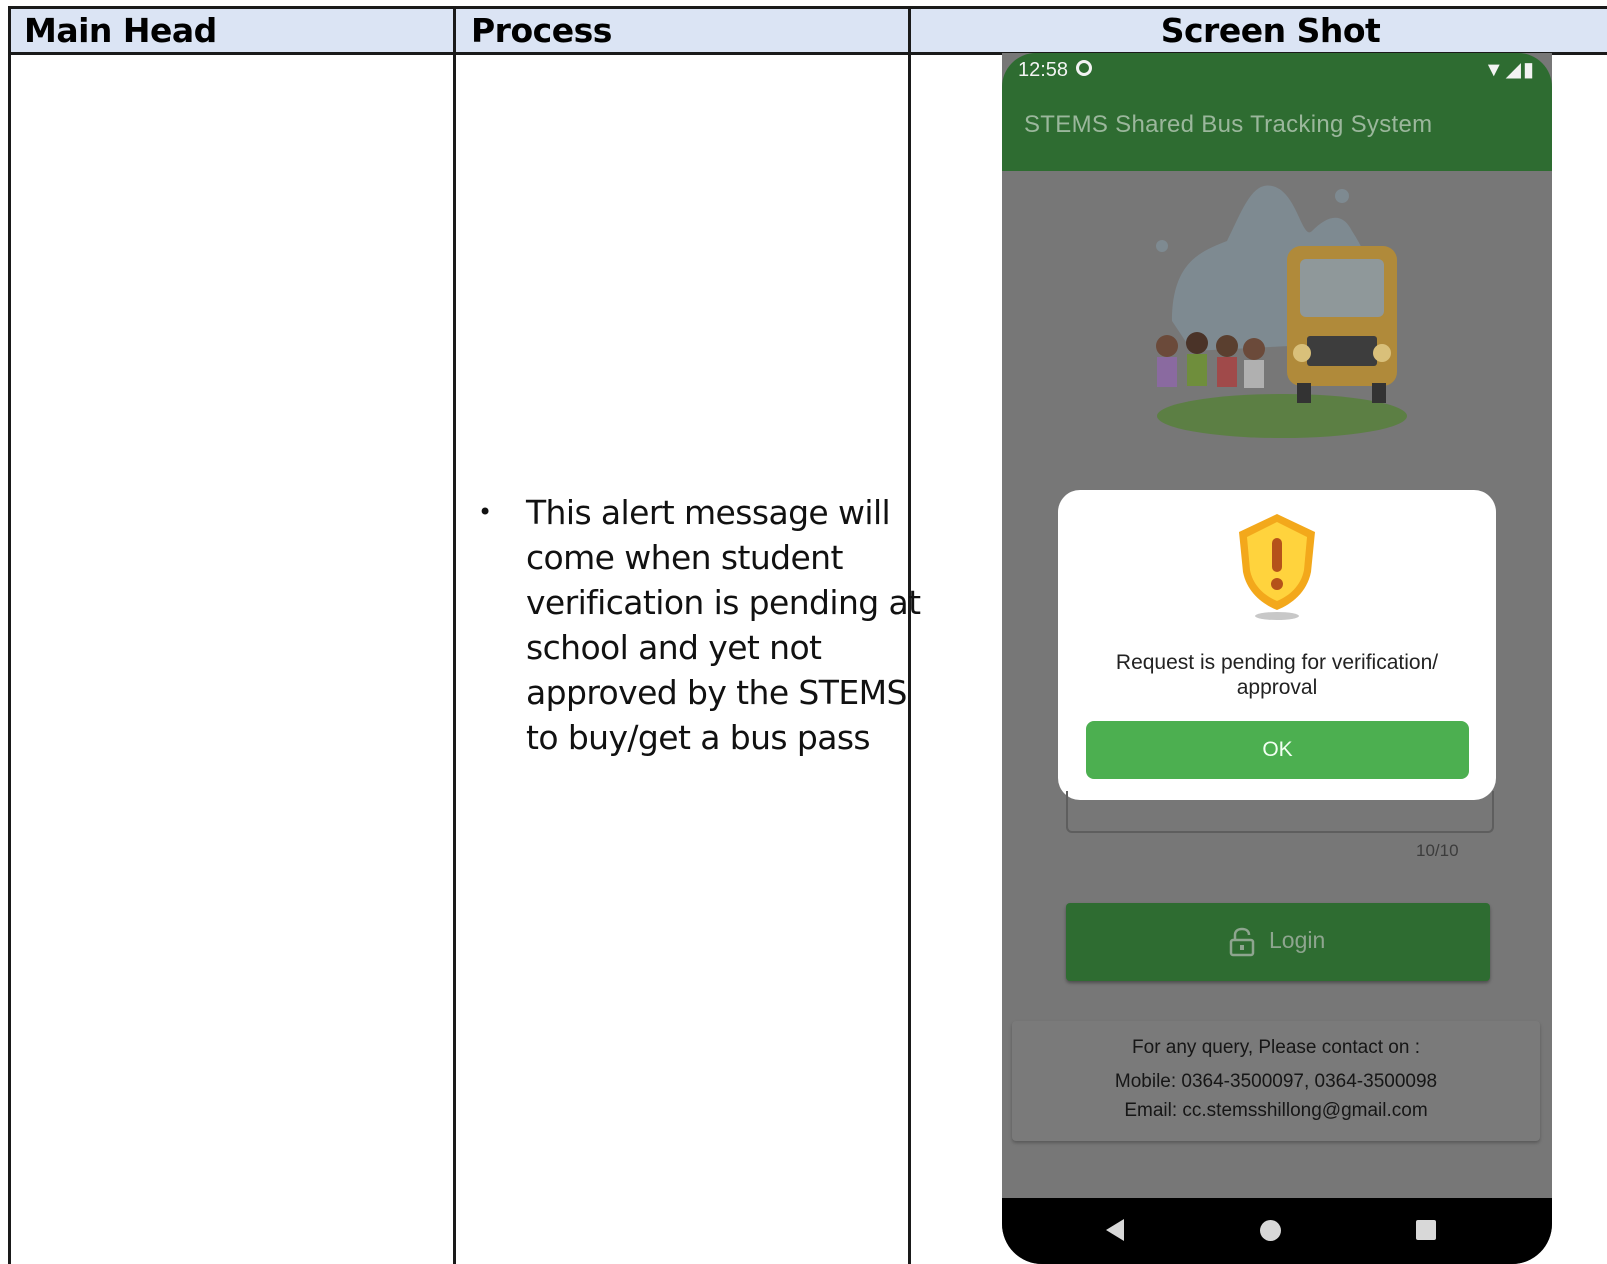  I want to click on sync-status-icon, so click(1084, 68).